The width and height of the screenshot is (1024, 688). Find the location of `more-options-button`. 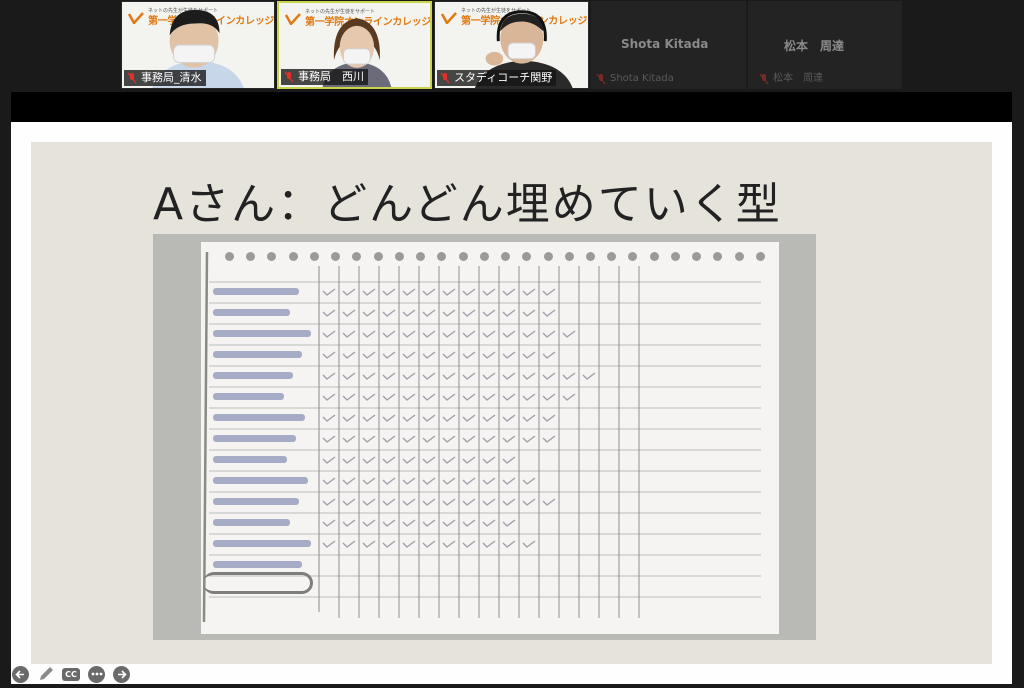

more-options-button is located at coordinates (96, 674).